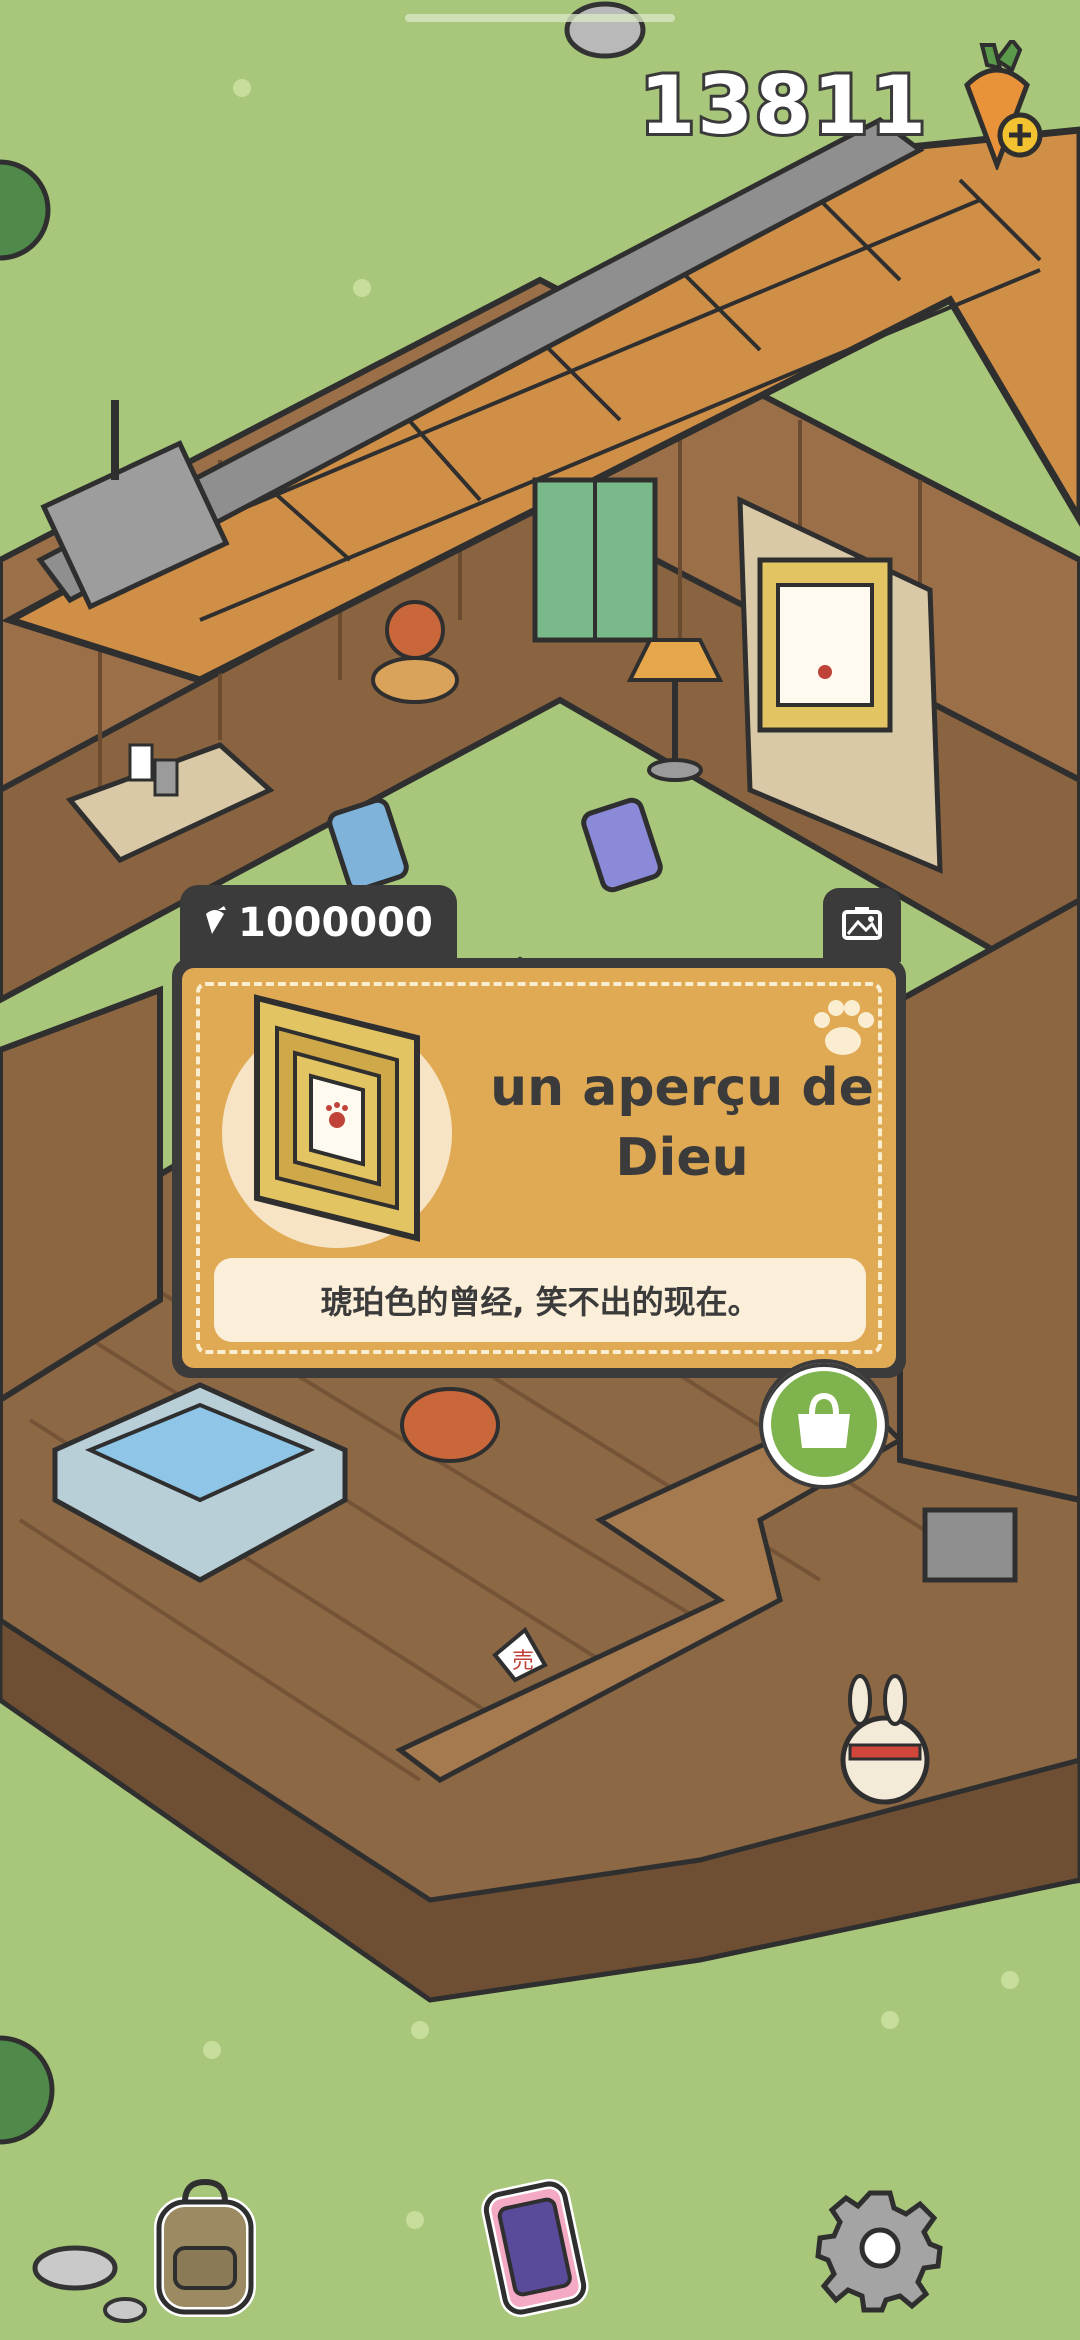 The width and height of the screenshot is (1080, 2340). Describe the element at coordinates (523, 1661) in the screenshot. I see `sale-sign-text: 売` at that location.